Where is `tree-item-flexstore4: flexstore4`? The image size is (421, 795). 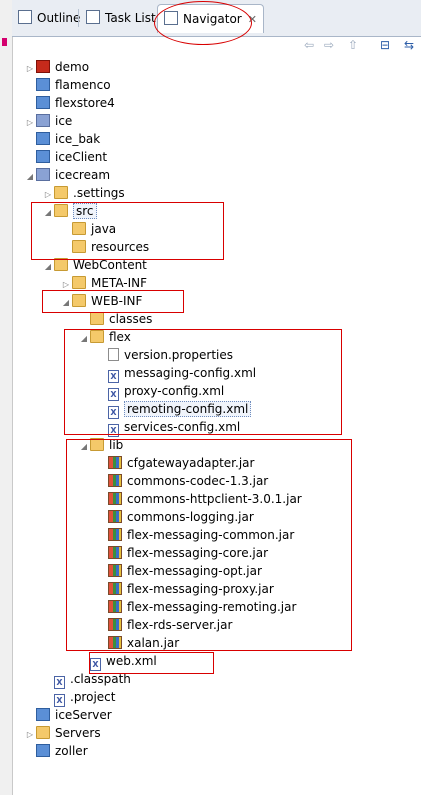
tree-item-flexstore4: flexstore4 is located at coordinates (69, 103).